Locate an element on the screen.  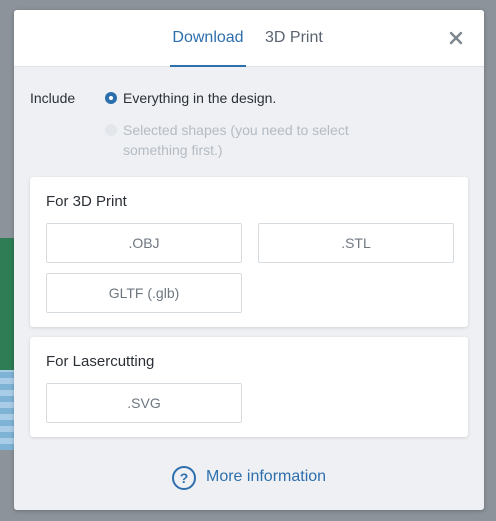
question-circle-icon: ? is located at coordinates (184, 478).